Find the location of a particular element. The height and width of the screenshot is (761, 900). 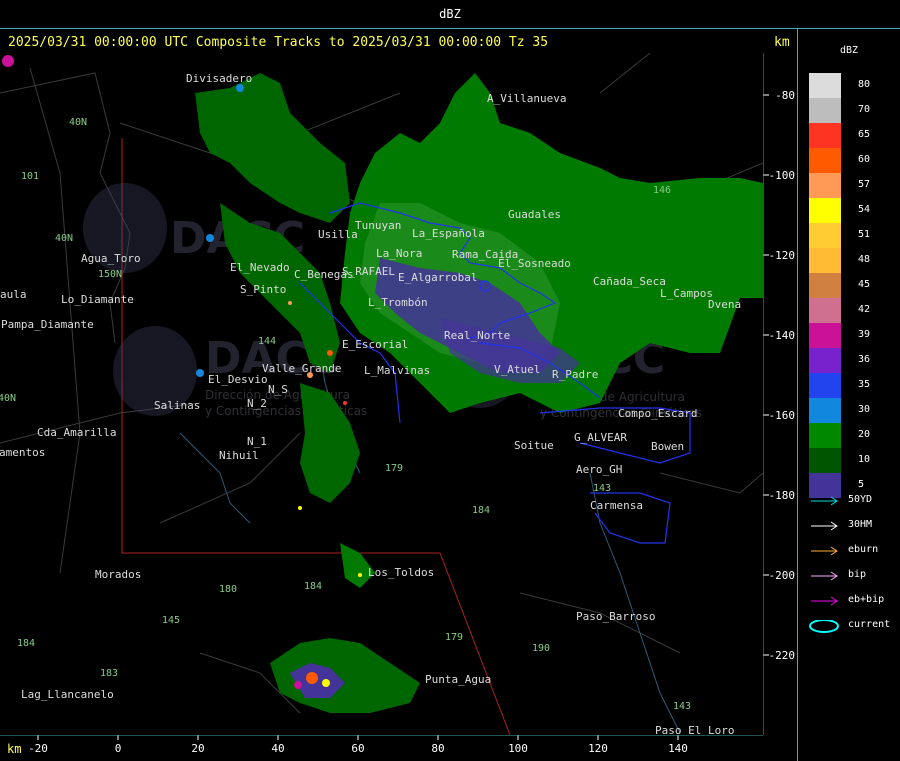

echo-corner-cell is located at coordinates (8, 61).